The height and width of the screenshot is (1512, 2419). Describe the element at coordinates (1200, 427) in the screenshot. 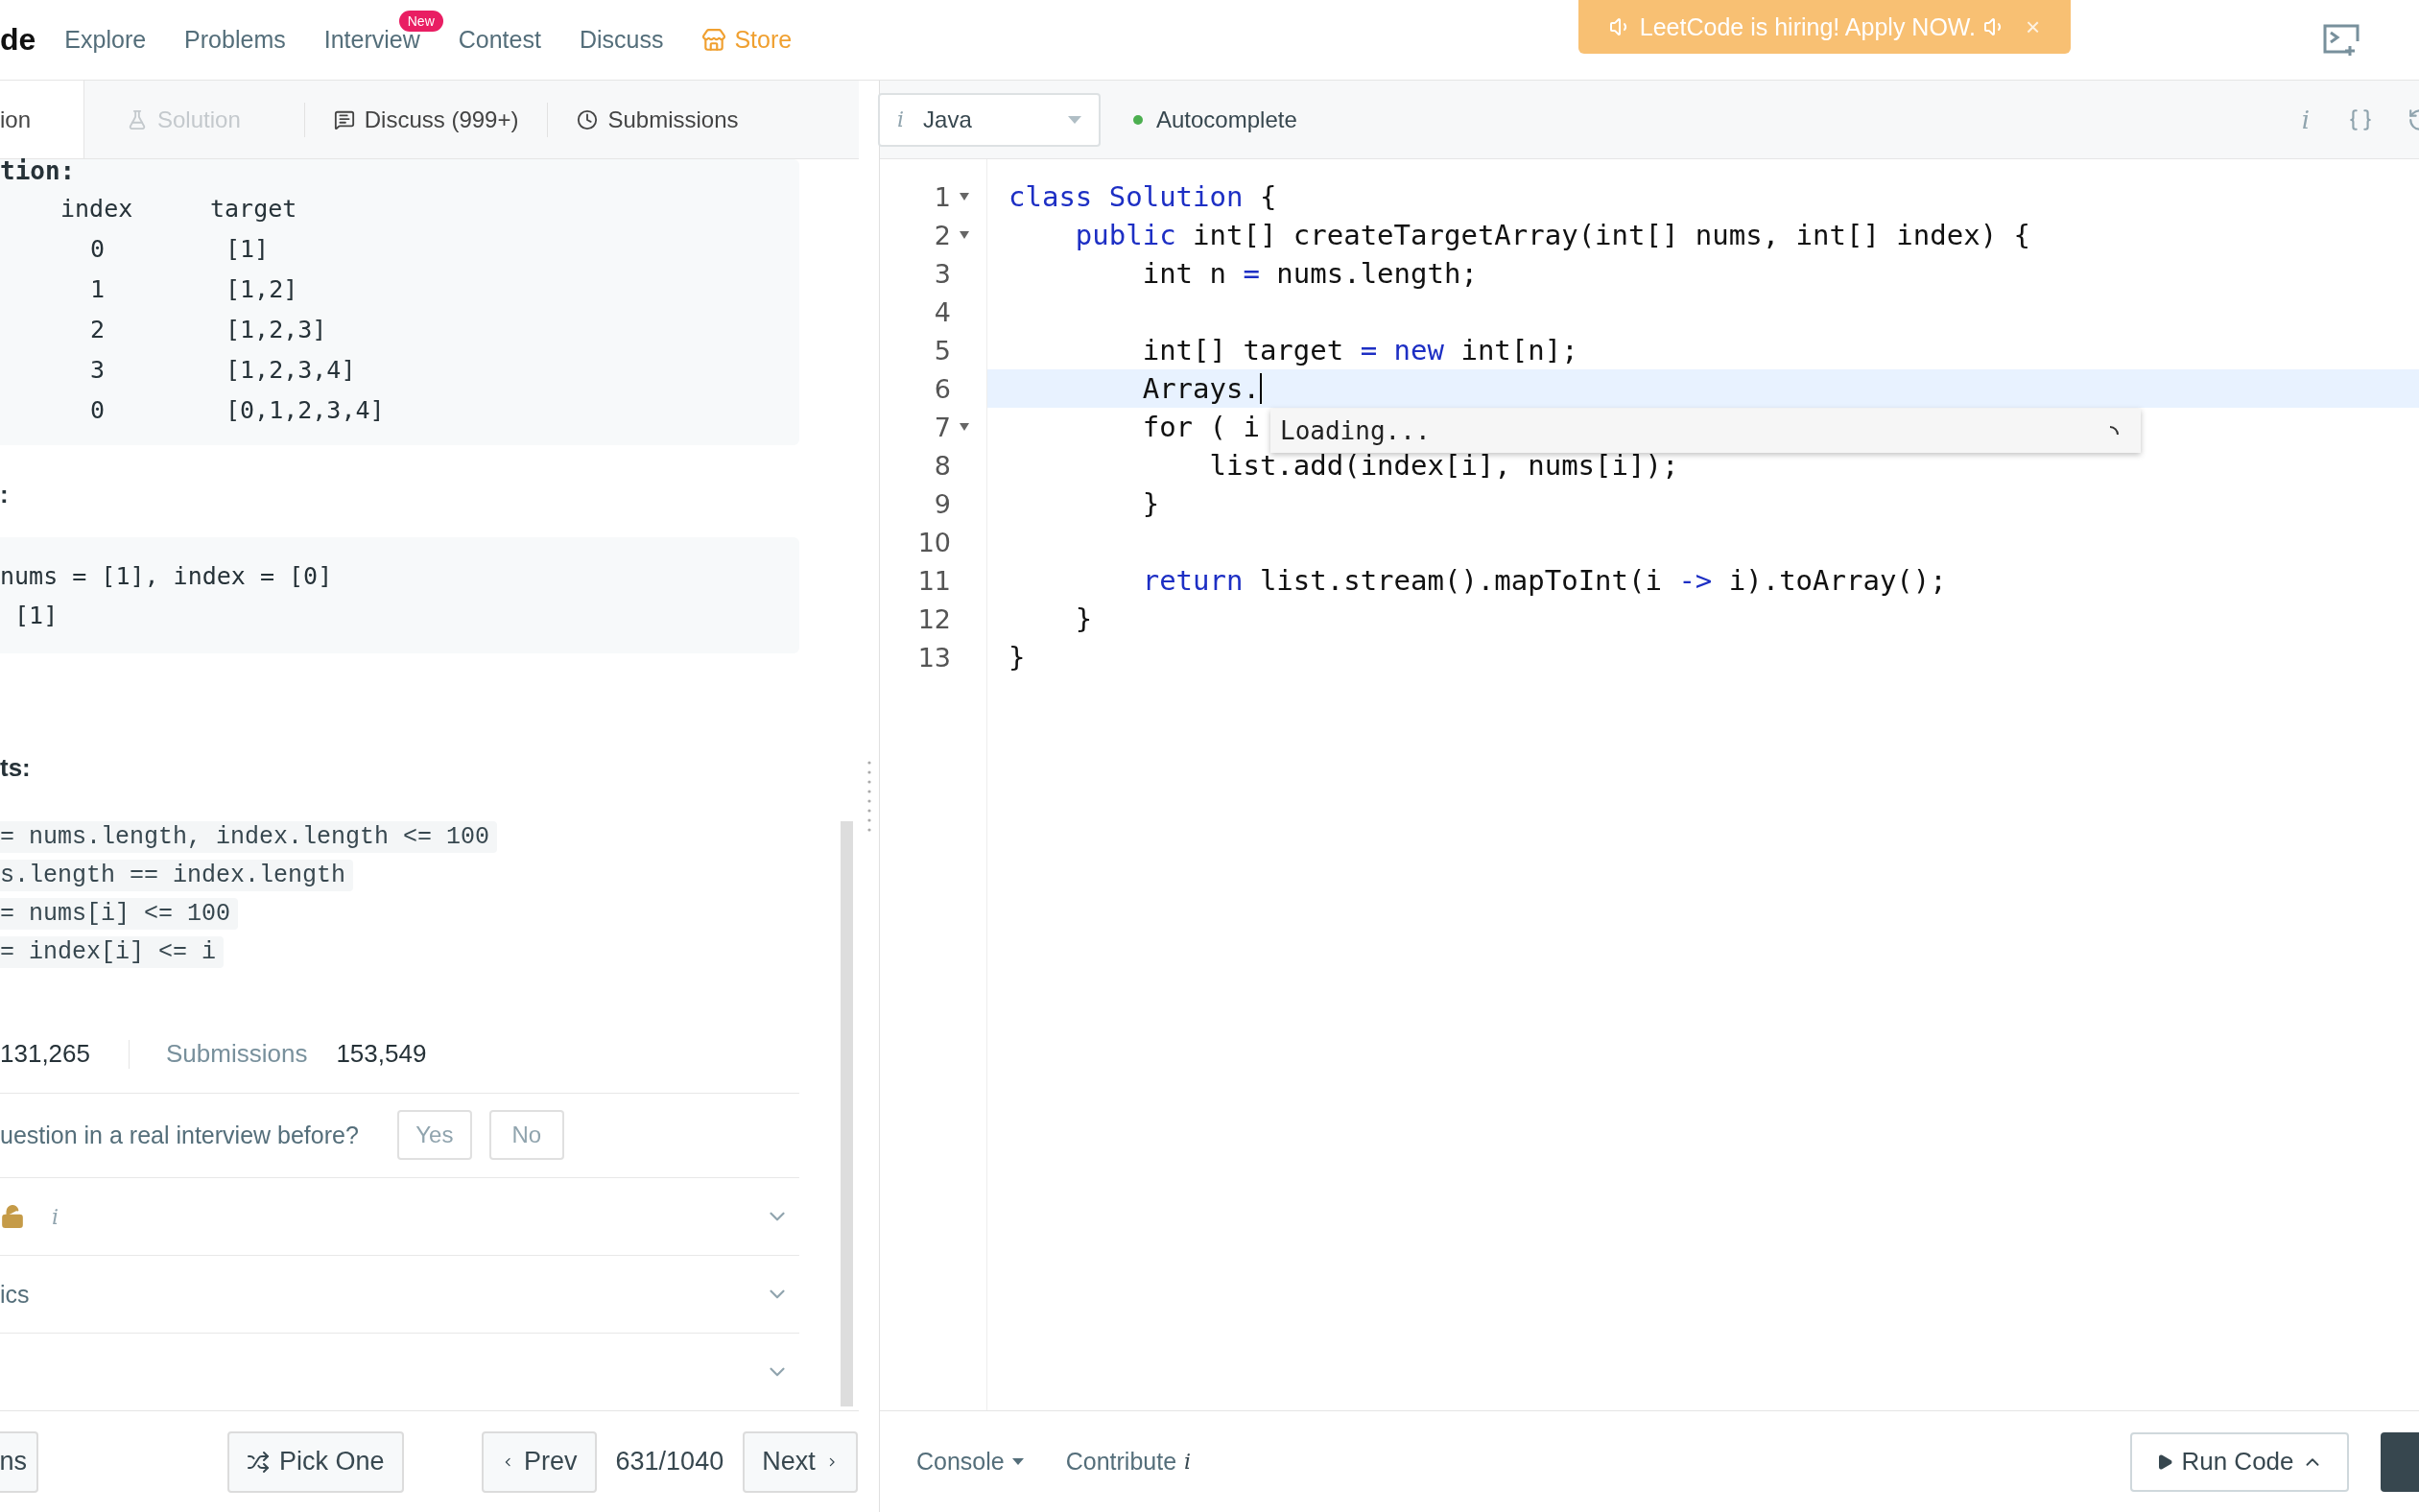

I see `code-line: for ( i` at that location.